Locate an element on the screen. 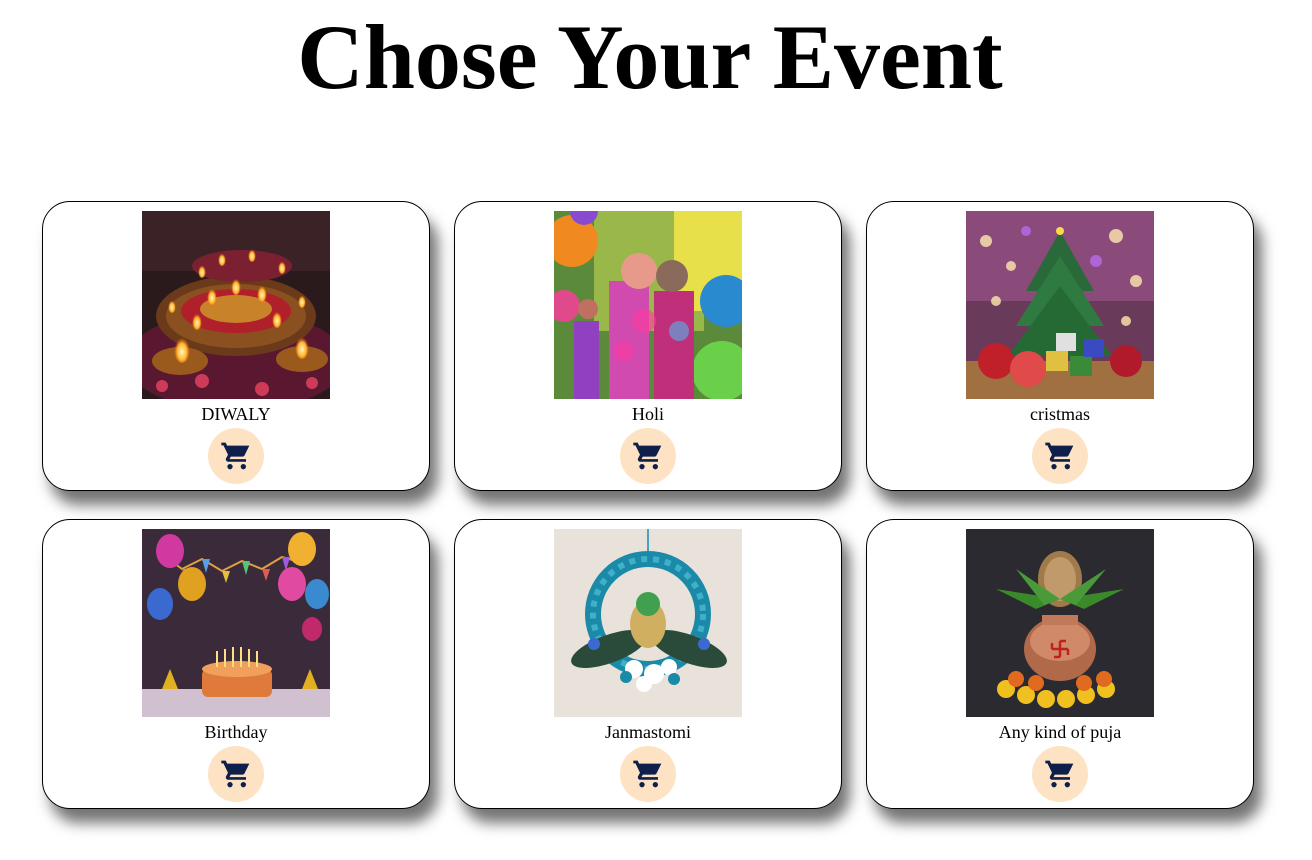 This screenshot has width=1312, height=860. diwali-diyas-photo is located at coordinates (236, 305).